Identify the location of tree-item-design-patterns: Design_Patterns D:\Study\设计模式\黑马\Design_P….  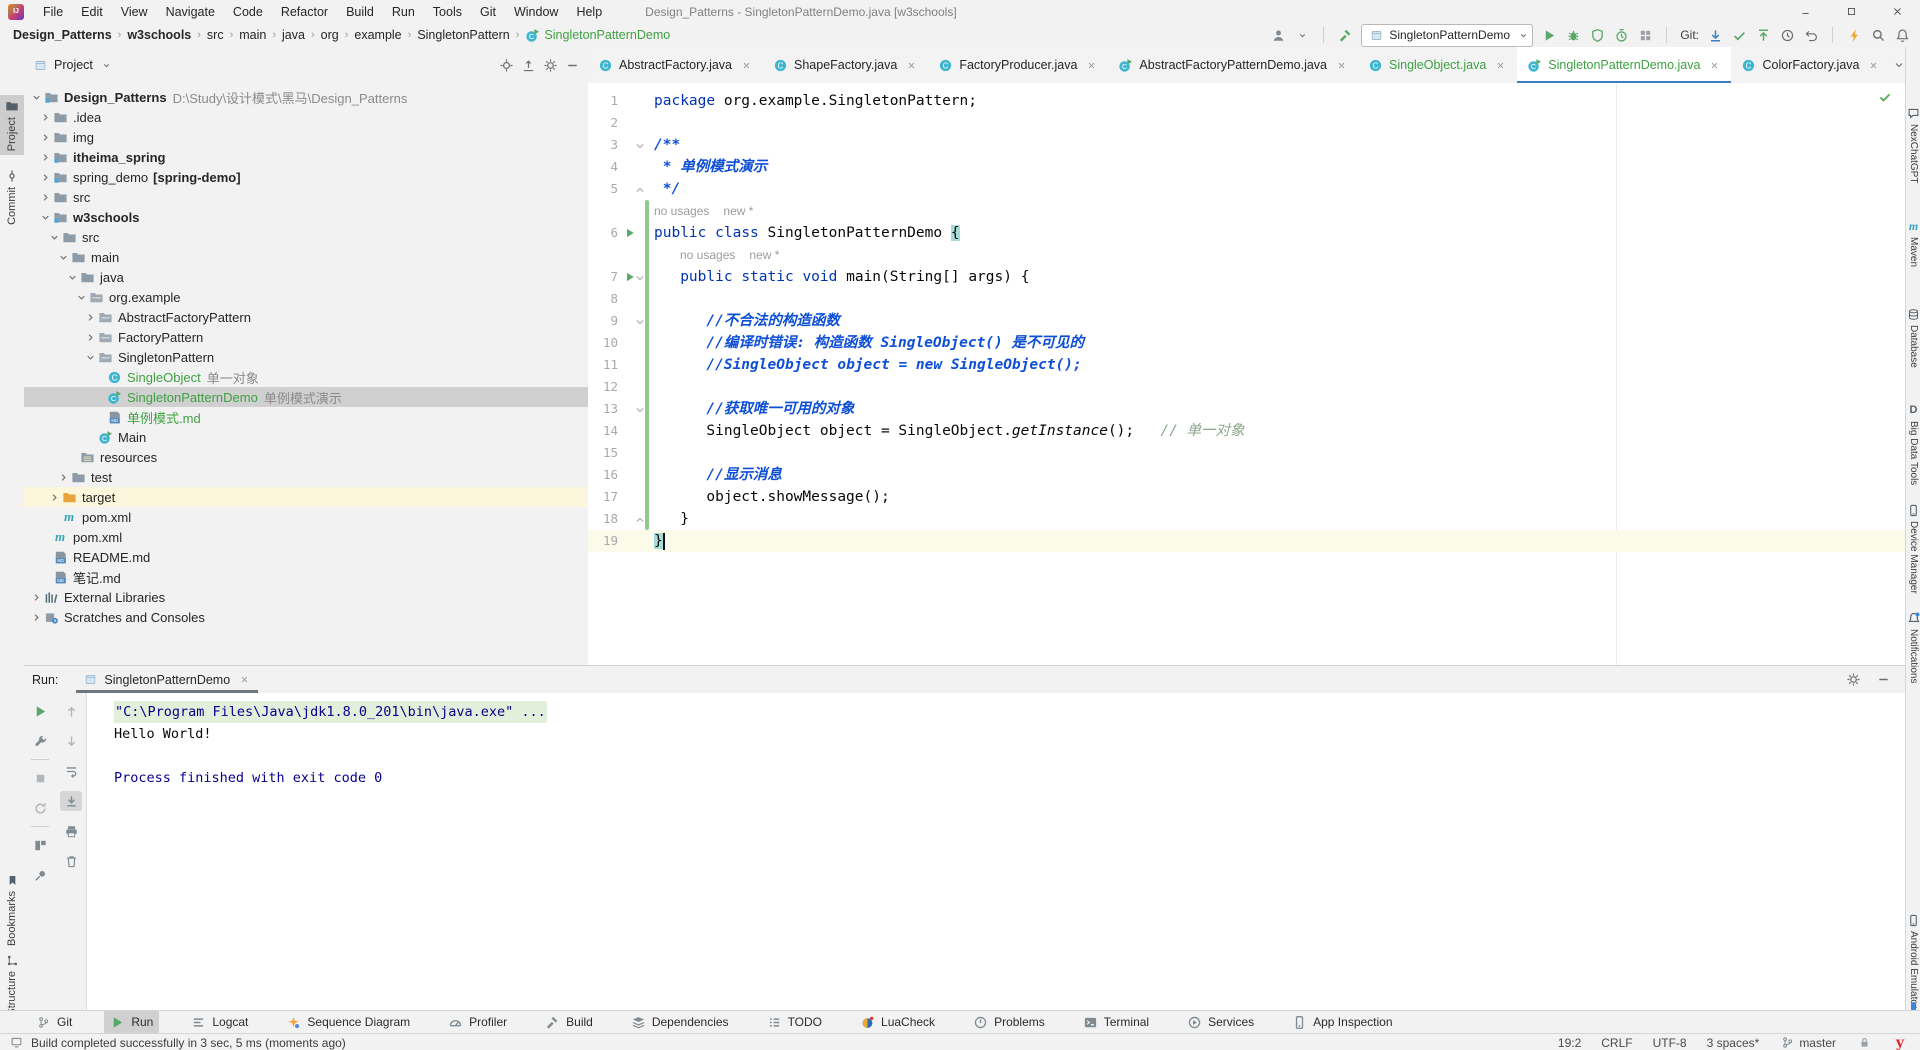
(306, 97).